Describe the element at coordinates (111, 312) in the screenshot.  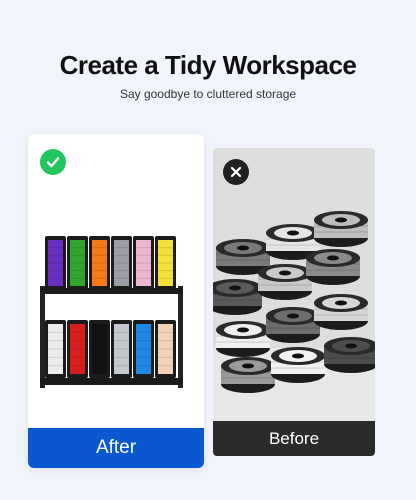
I see `after-rack-image` at that location.